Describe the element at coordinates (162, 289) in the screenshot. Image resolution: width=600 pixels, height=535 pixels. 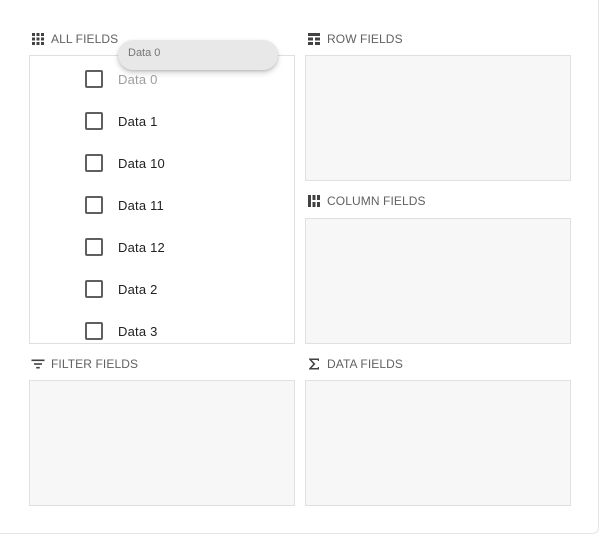
I see `field-item-data-2: Data 2` at that location.